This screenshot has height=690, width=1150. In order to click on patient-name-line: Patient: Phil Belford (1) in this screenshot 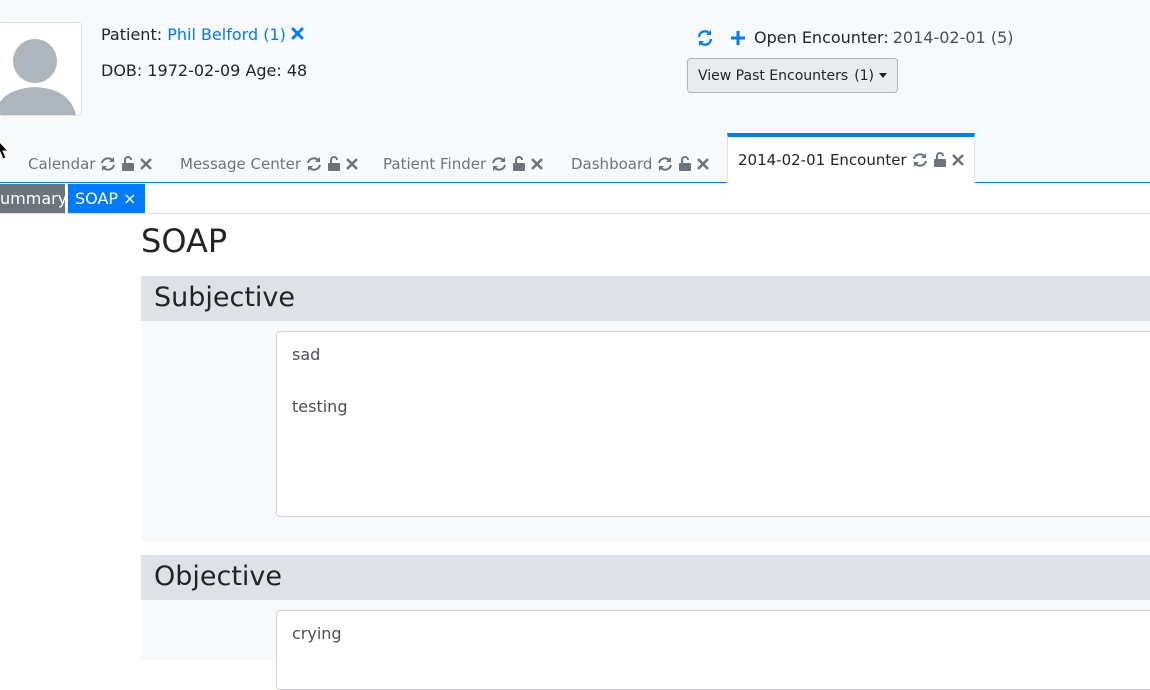, I will do `click(202, 34)`.